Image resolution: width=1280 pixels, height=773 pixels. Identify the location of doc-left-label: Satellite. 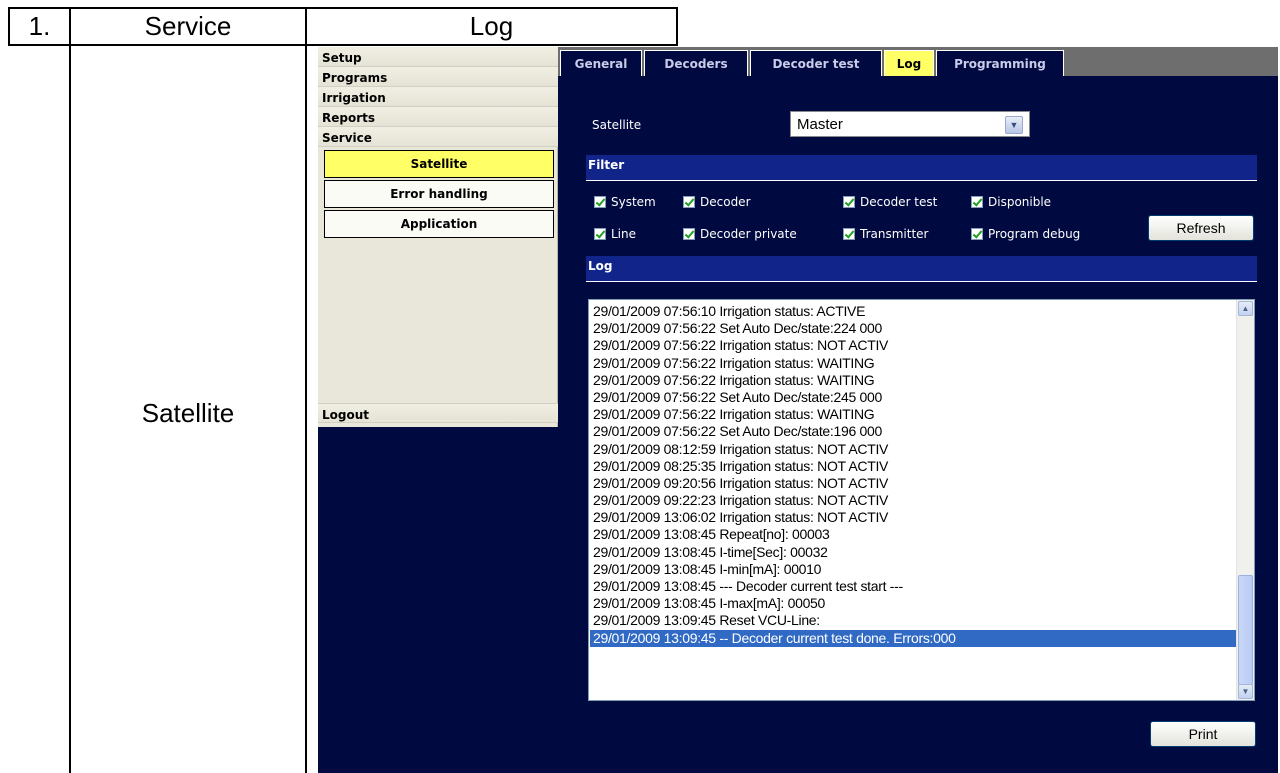
(188, 412).